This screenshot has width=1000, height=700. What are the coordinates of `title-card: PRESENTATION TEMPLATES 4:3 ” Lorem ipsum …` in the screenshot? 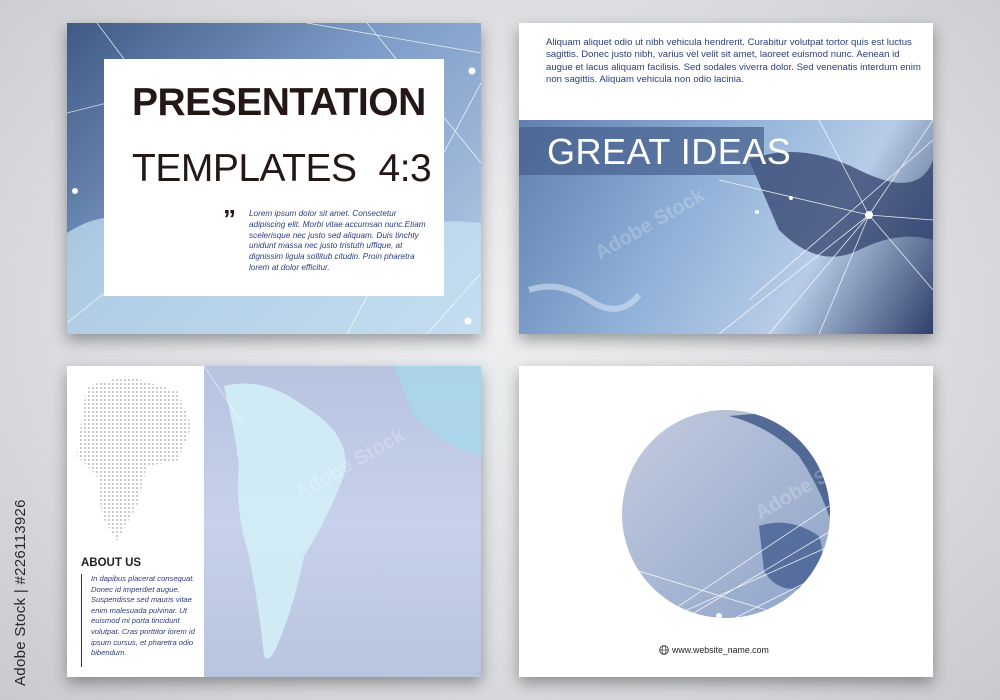 It's located at (274, 177).